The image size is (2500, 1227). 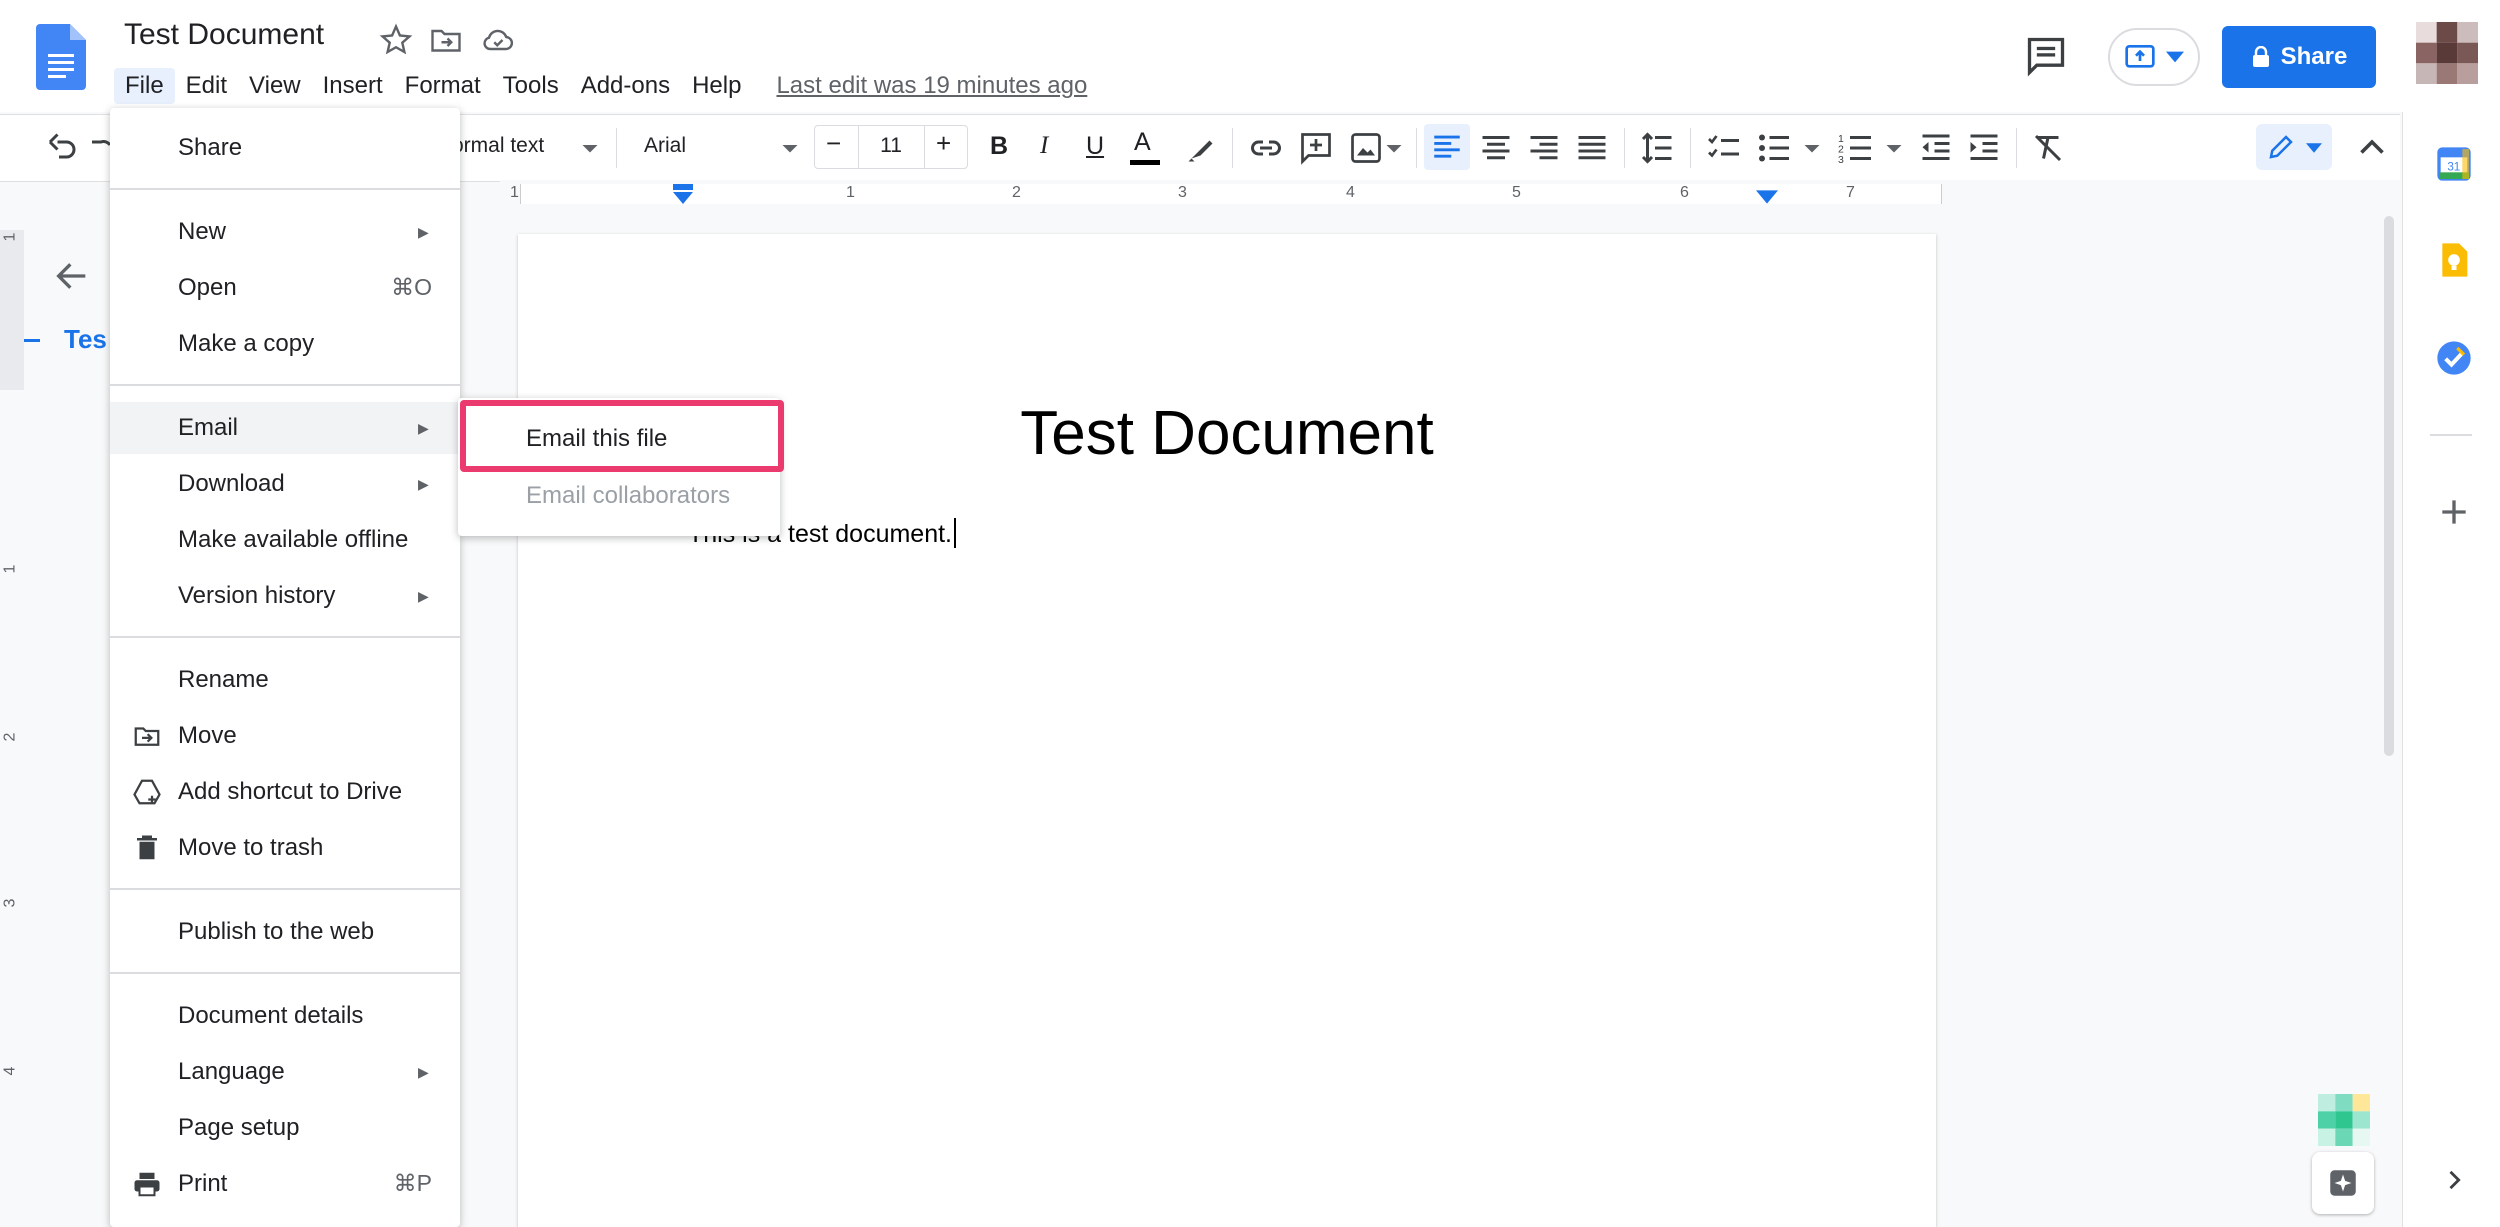 What do you see at coordinates (285, 1072) in the screenshot?
I see `file-menu-language` at bounding box center [285, 1072].